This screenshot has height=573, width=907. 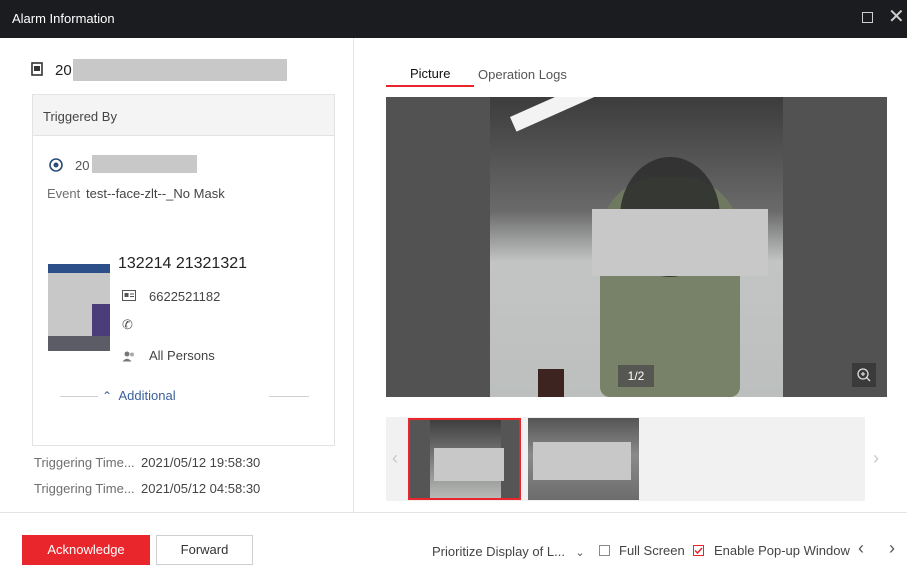 What do you see at coordinates (896, 17) in the screenshot?
I see `close-icon: ✕` at bounding box center [896, 17].